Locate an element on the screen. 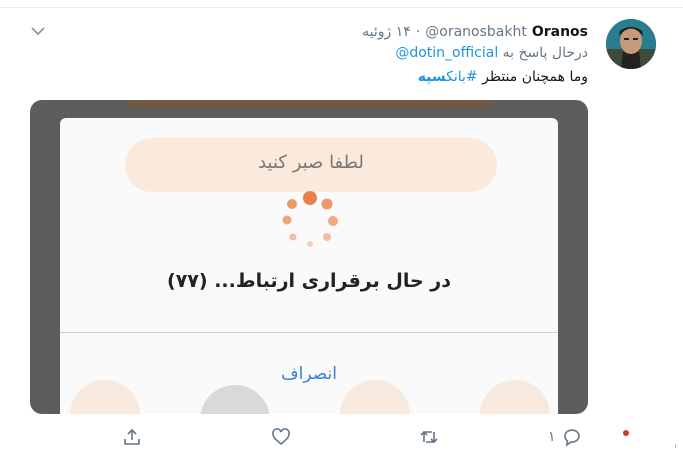 Image resolution: width=683 pixels, height=465 pixels. watermark-logo: بانک is located at coordinates (649, 442).